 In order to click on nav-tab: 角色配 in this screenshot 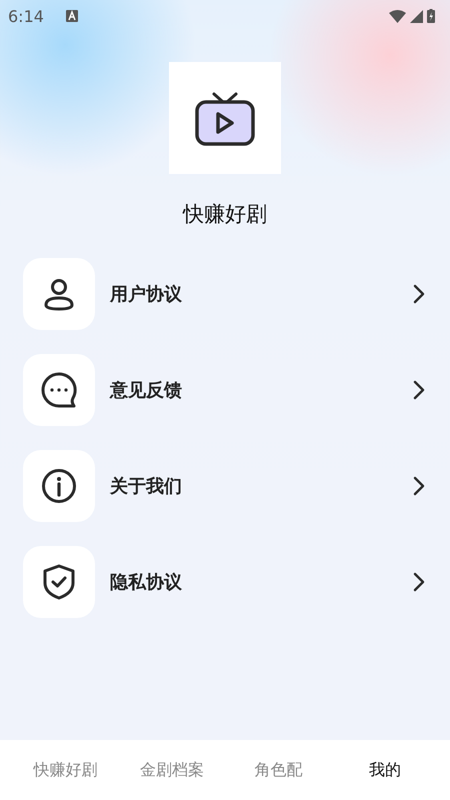, I will do `click(278, 770)`.